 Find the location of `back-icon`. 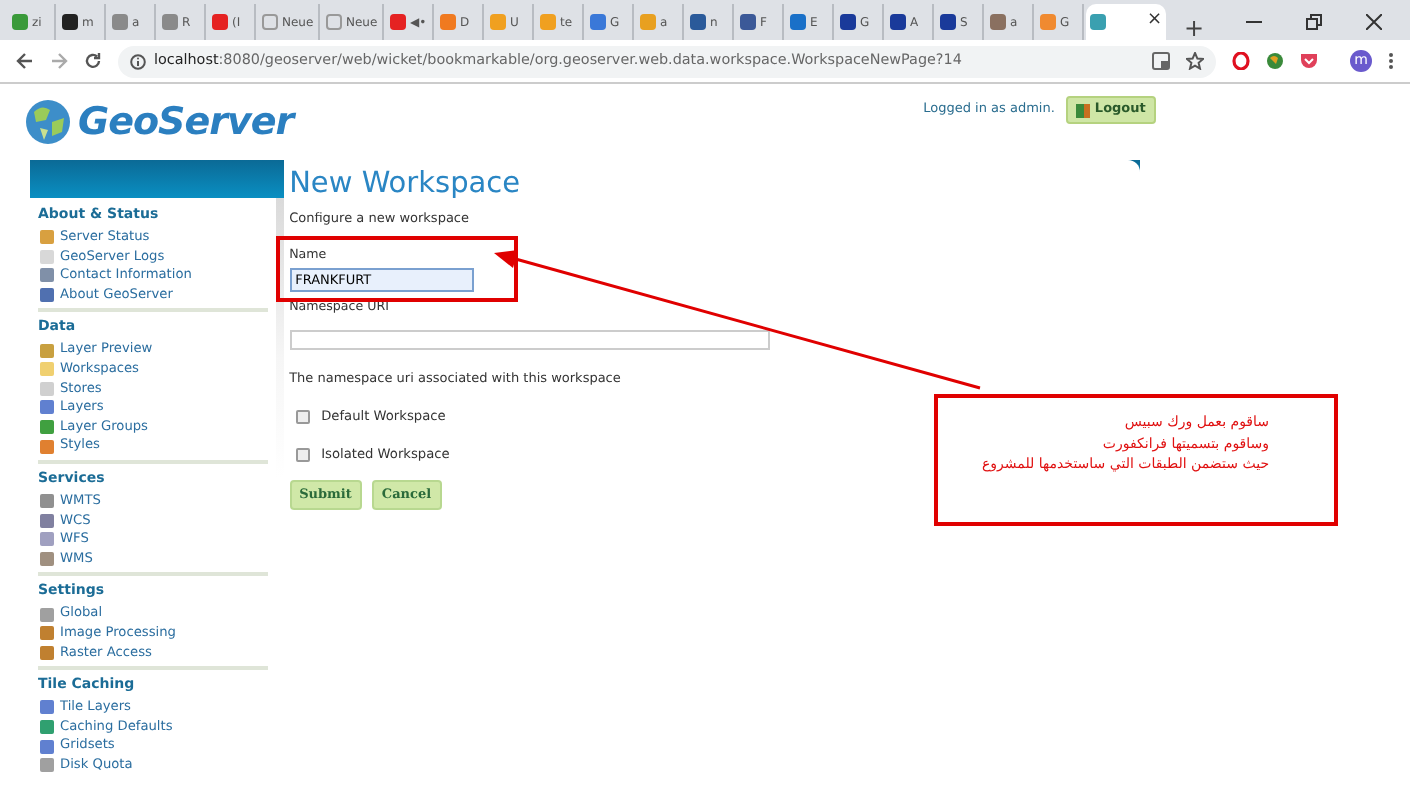

back-icon is located at coordinates (25, 61).